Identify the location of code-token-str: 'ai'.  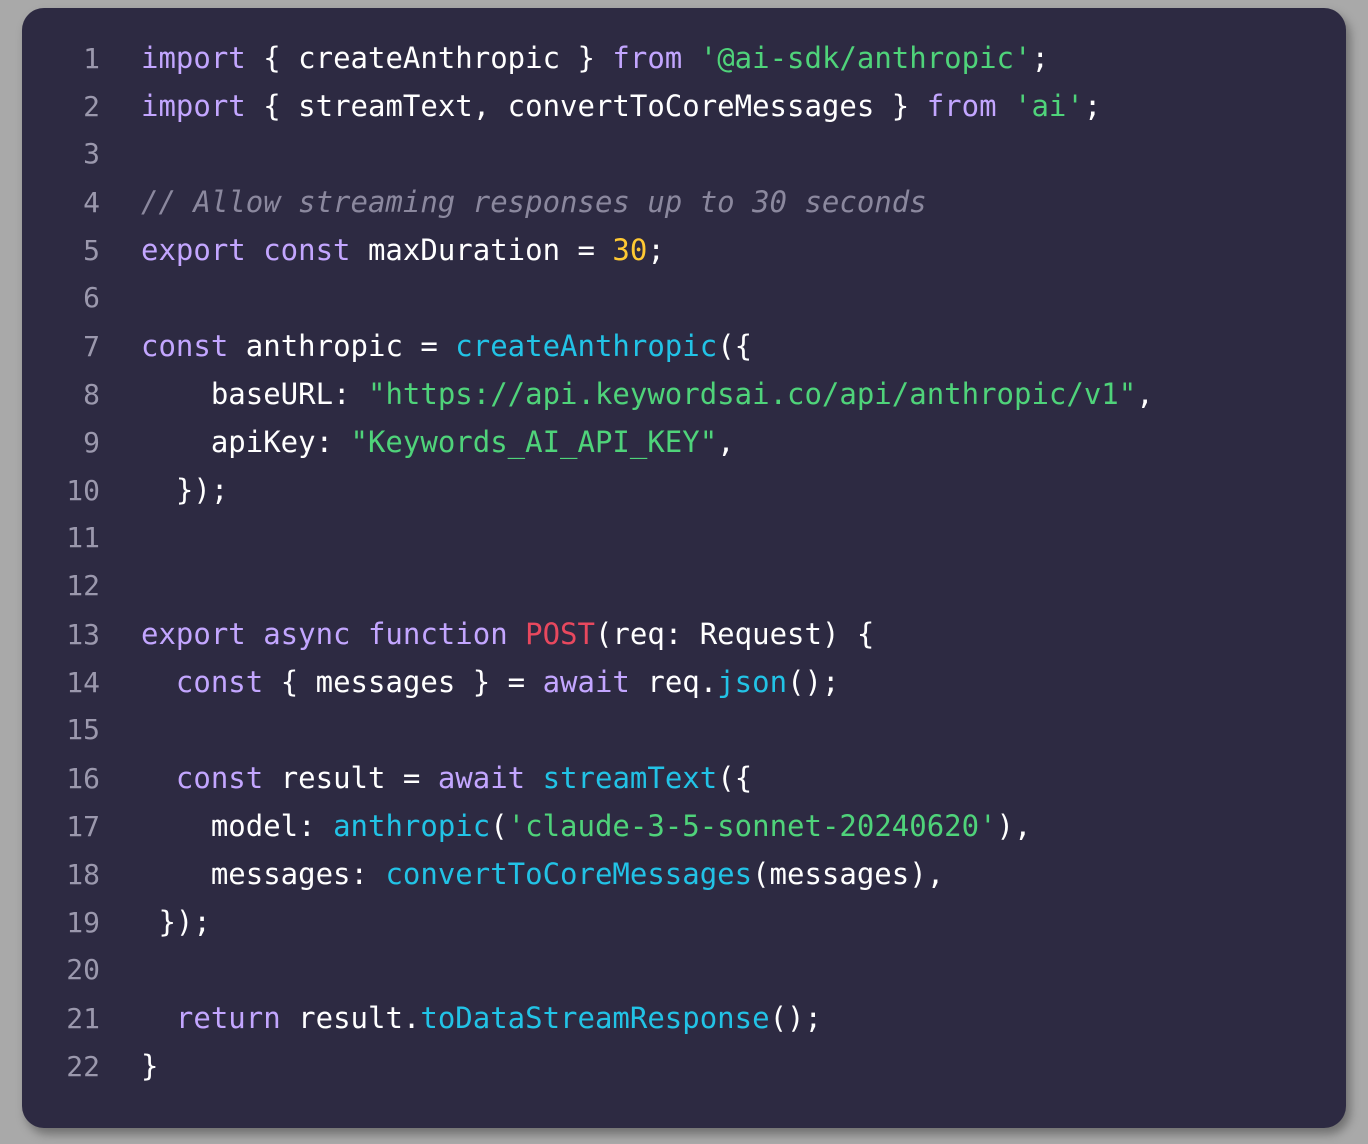
(1049, 106).